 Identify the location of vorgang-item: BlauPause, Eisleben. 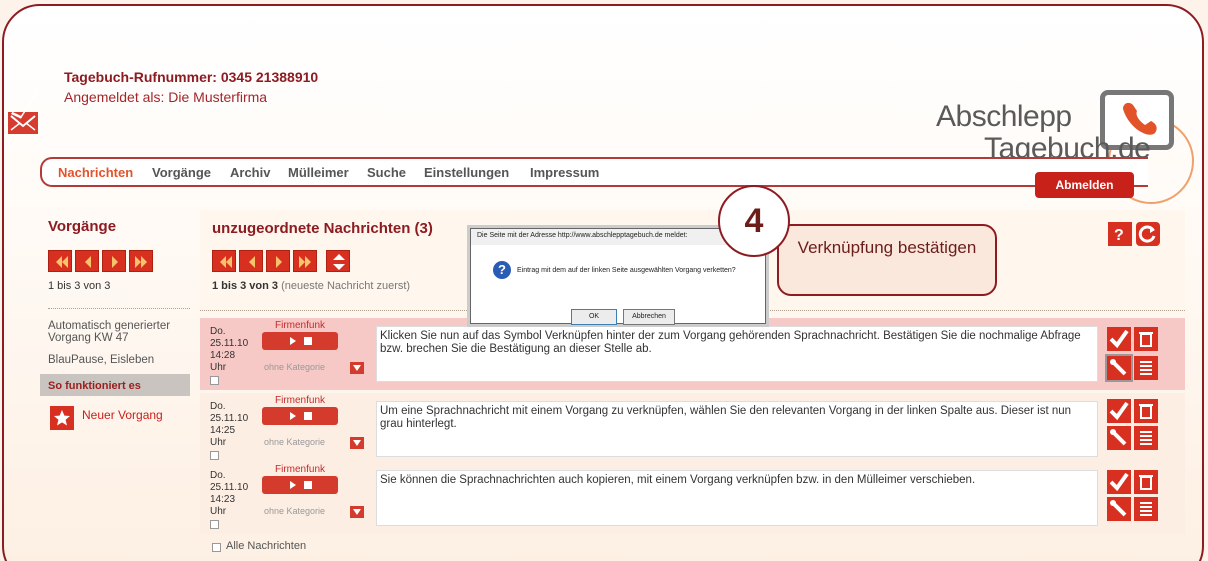
(115, 360).